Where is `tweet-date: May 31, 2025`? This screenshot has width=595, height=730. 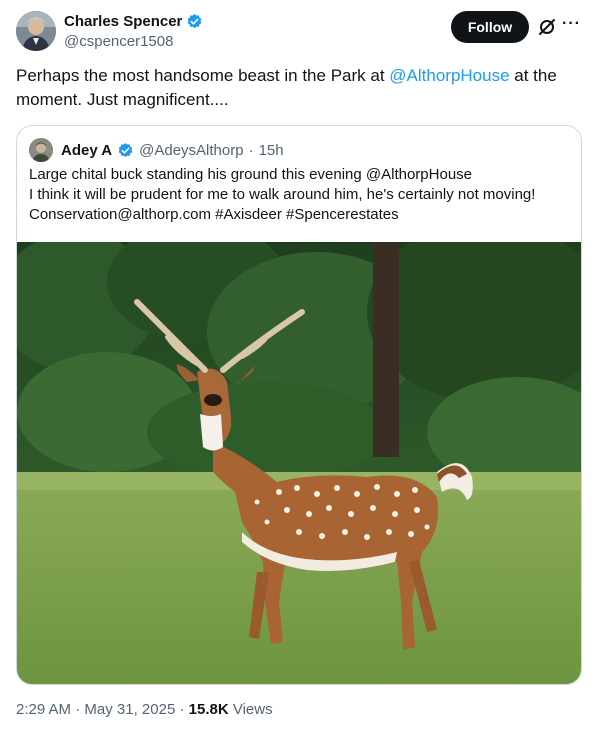 tweet-date: May 31, 2025 is located at coordinates (129, 709).